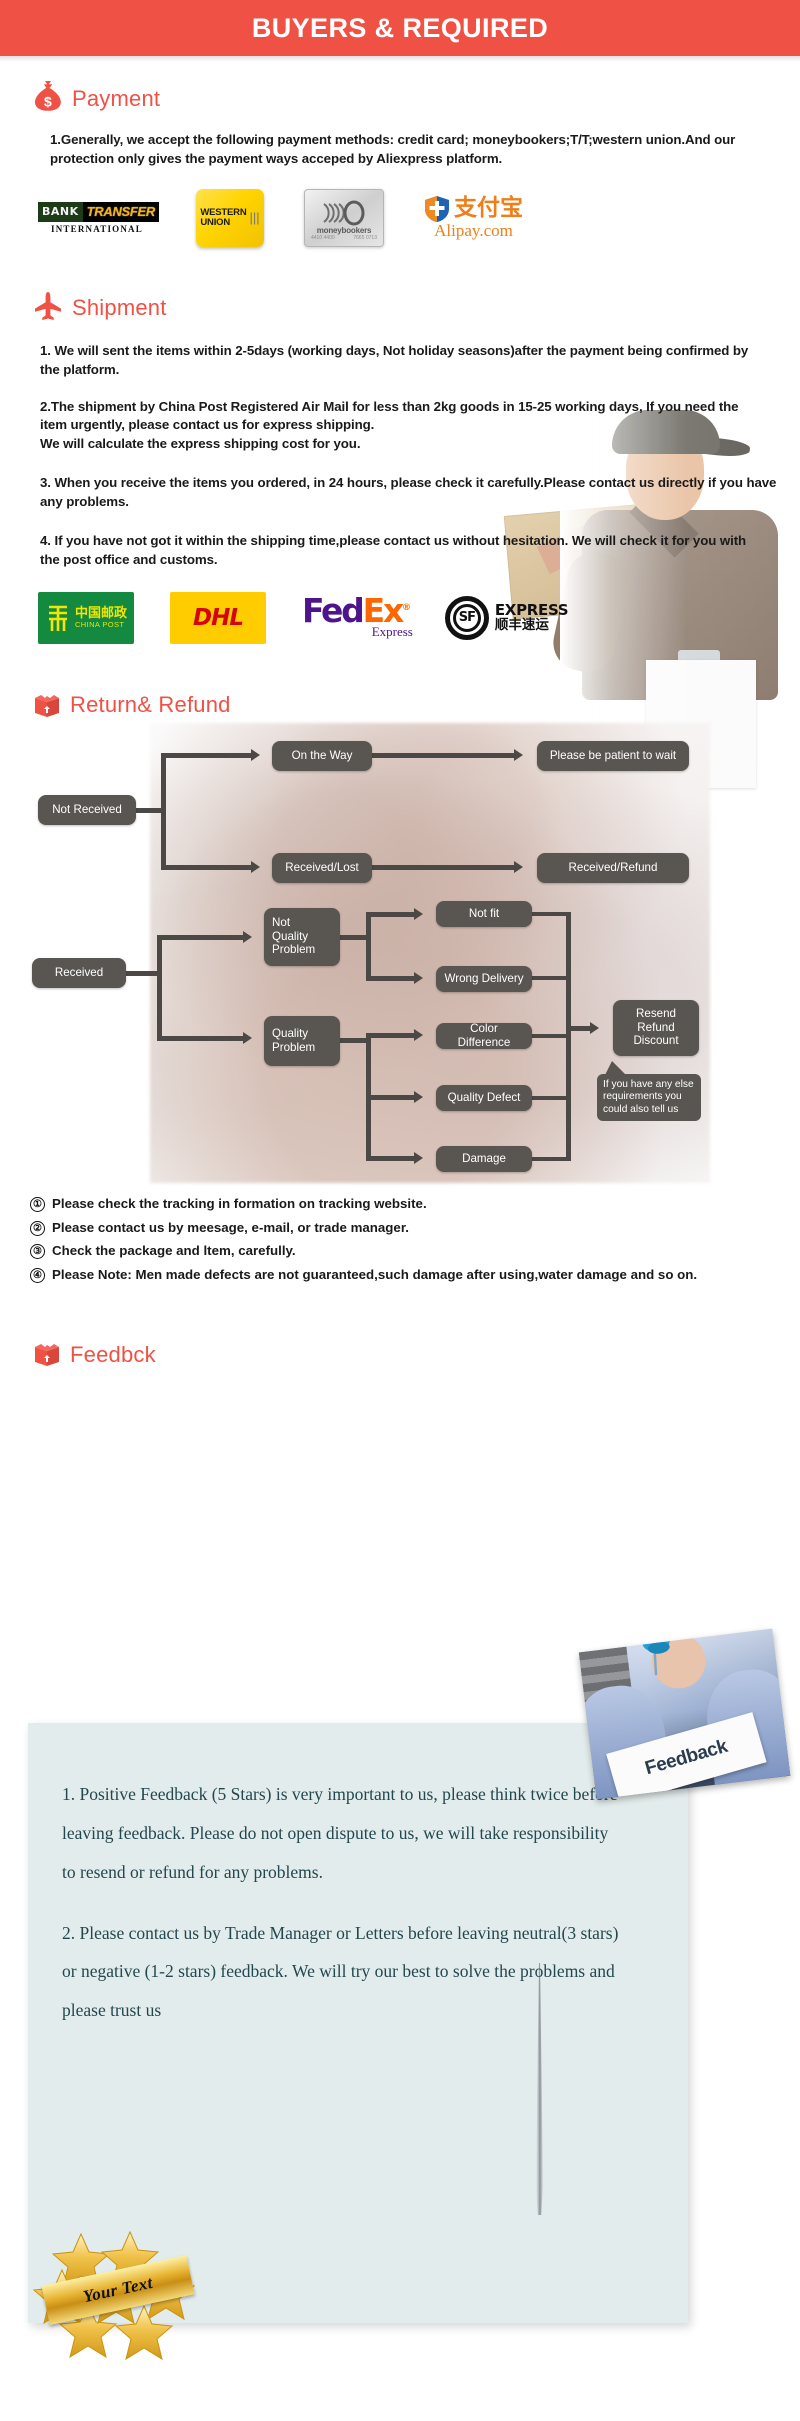 The image size is (800, 2421). I want to click on page-title: BUYERS & REQUIRED, so click(400, 27).